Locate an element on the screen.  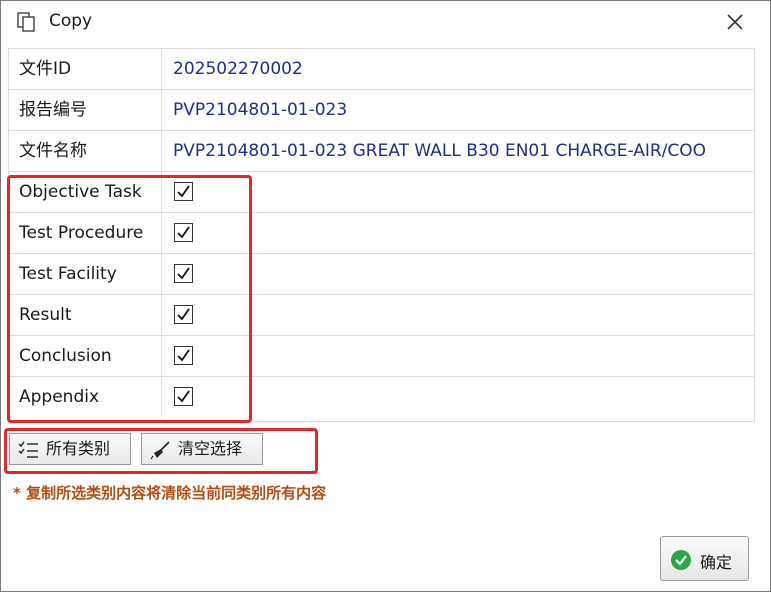
confirm-button: 确定 is located at coordinates (704, 558).